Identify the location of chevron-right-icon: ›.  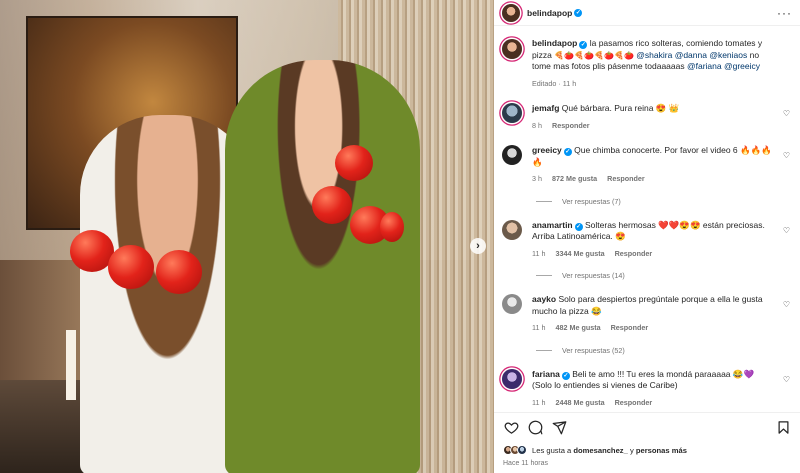
(478, 245).